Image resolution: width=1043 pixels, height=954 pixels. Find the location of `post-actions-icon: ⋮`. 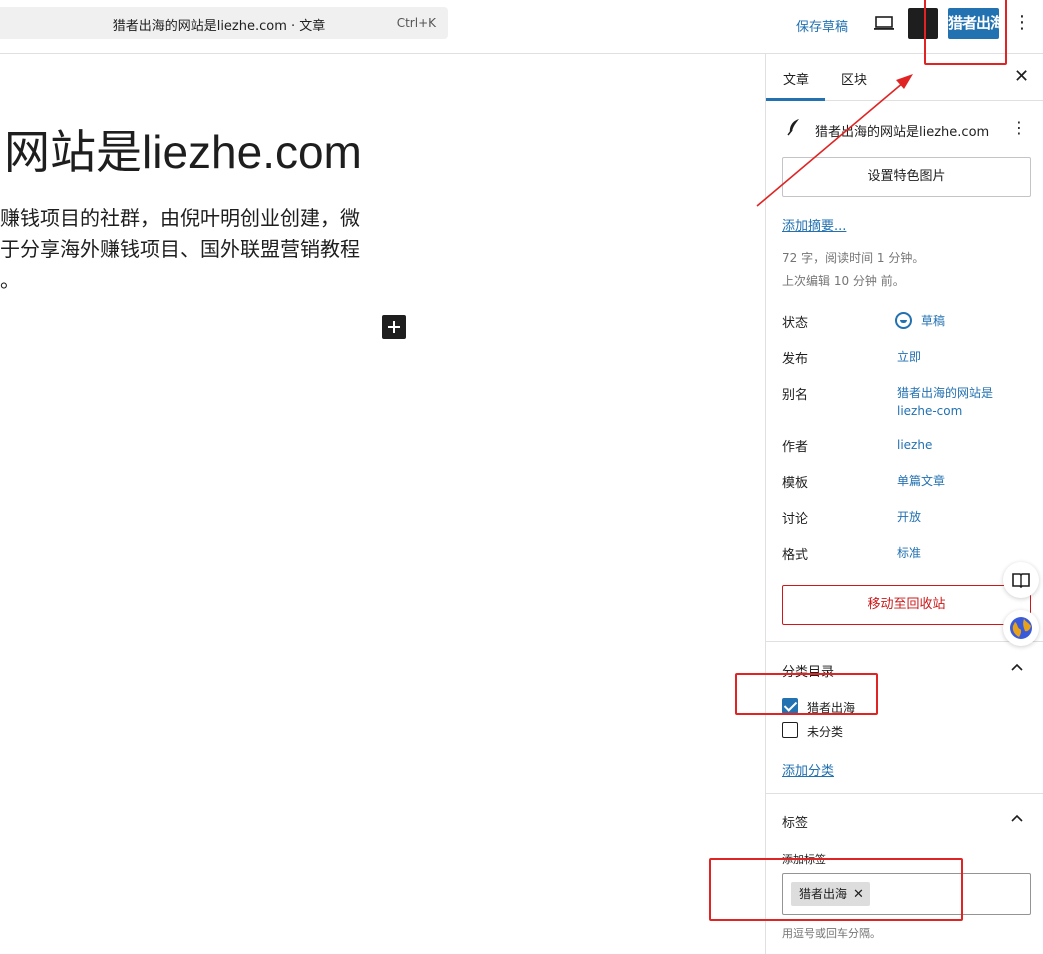

post-actions-icon: ⋮ is located at coordinates (1019, 127).